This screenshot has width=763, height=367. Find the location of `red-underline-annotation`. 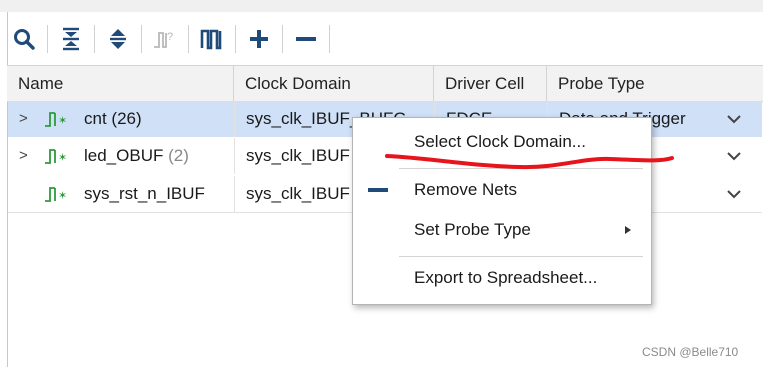

red-underline-annotation is located at coordinates (529, 162).